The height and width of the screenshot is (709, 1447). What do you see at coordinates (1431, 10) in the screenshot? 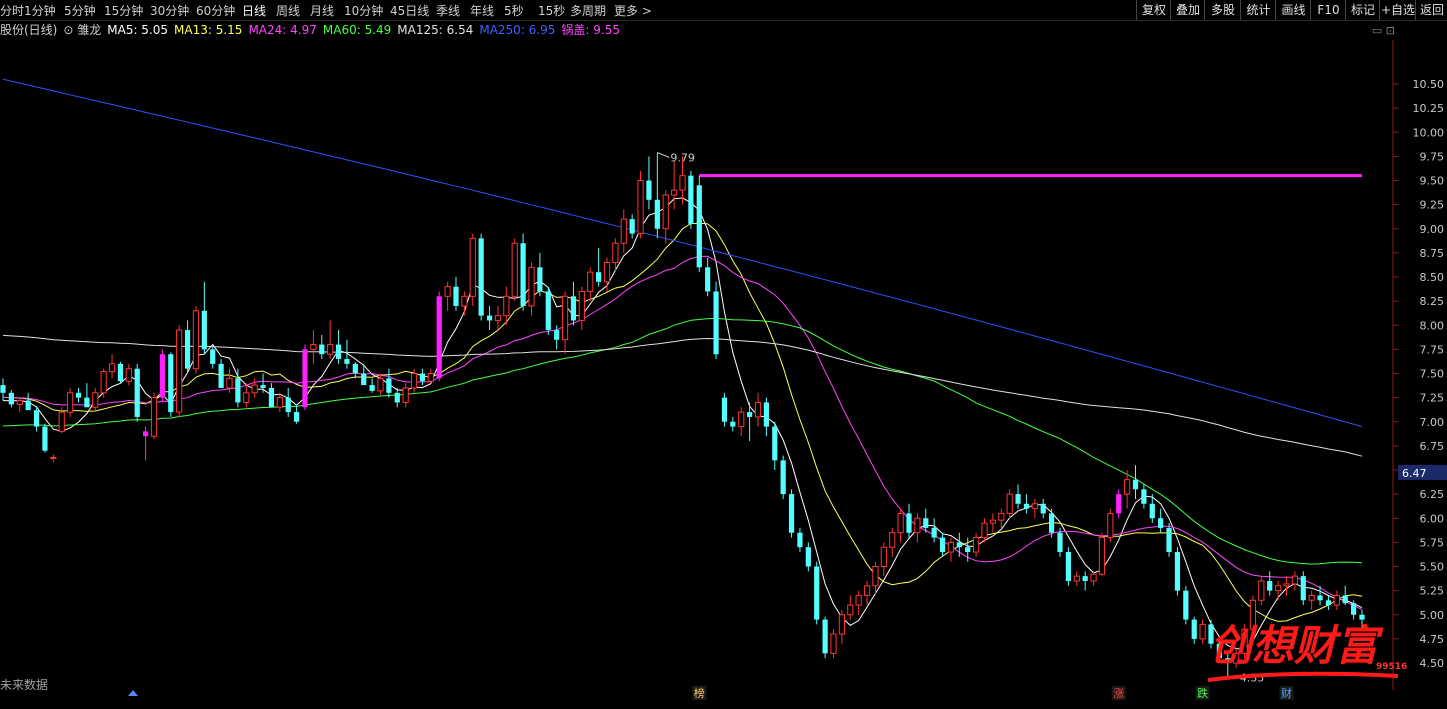
I see `toolbar-button: 返回` at bounding box center [1431, 10].